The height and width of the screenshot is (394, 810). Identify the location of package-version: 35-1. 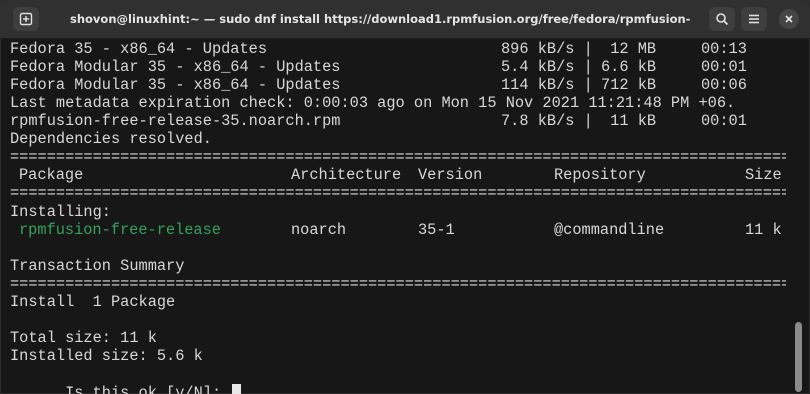
(436, 230).